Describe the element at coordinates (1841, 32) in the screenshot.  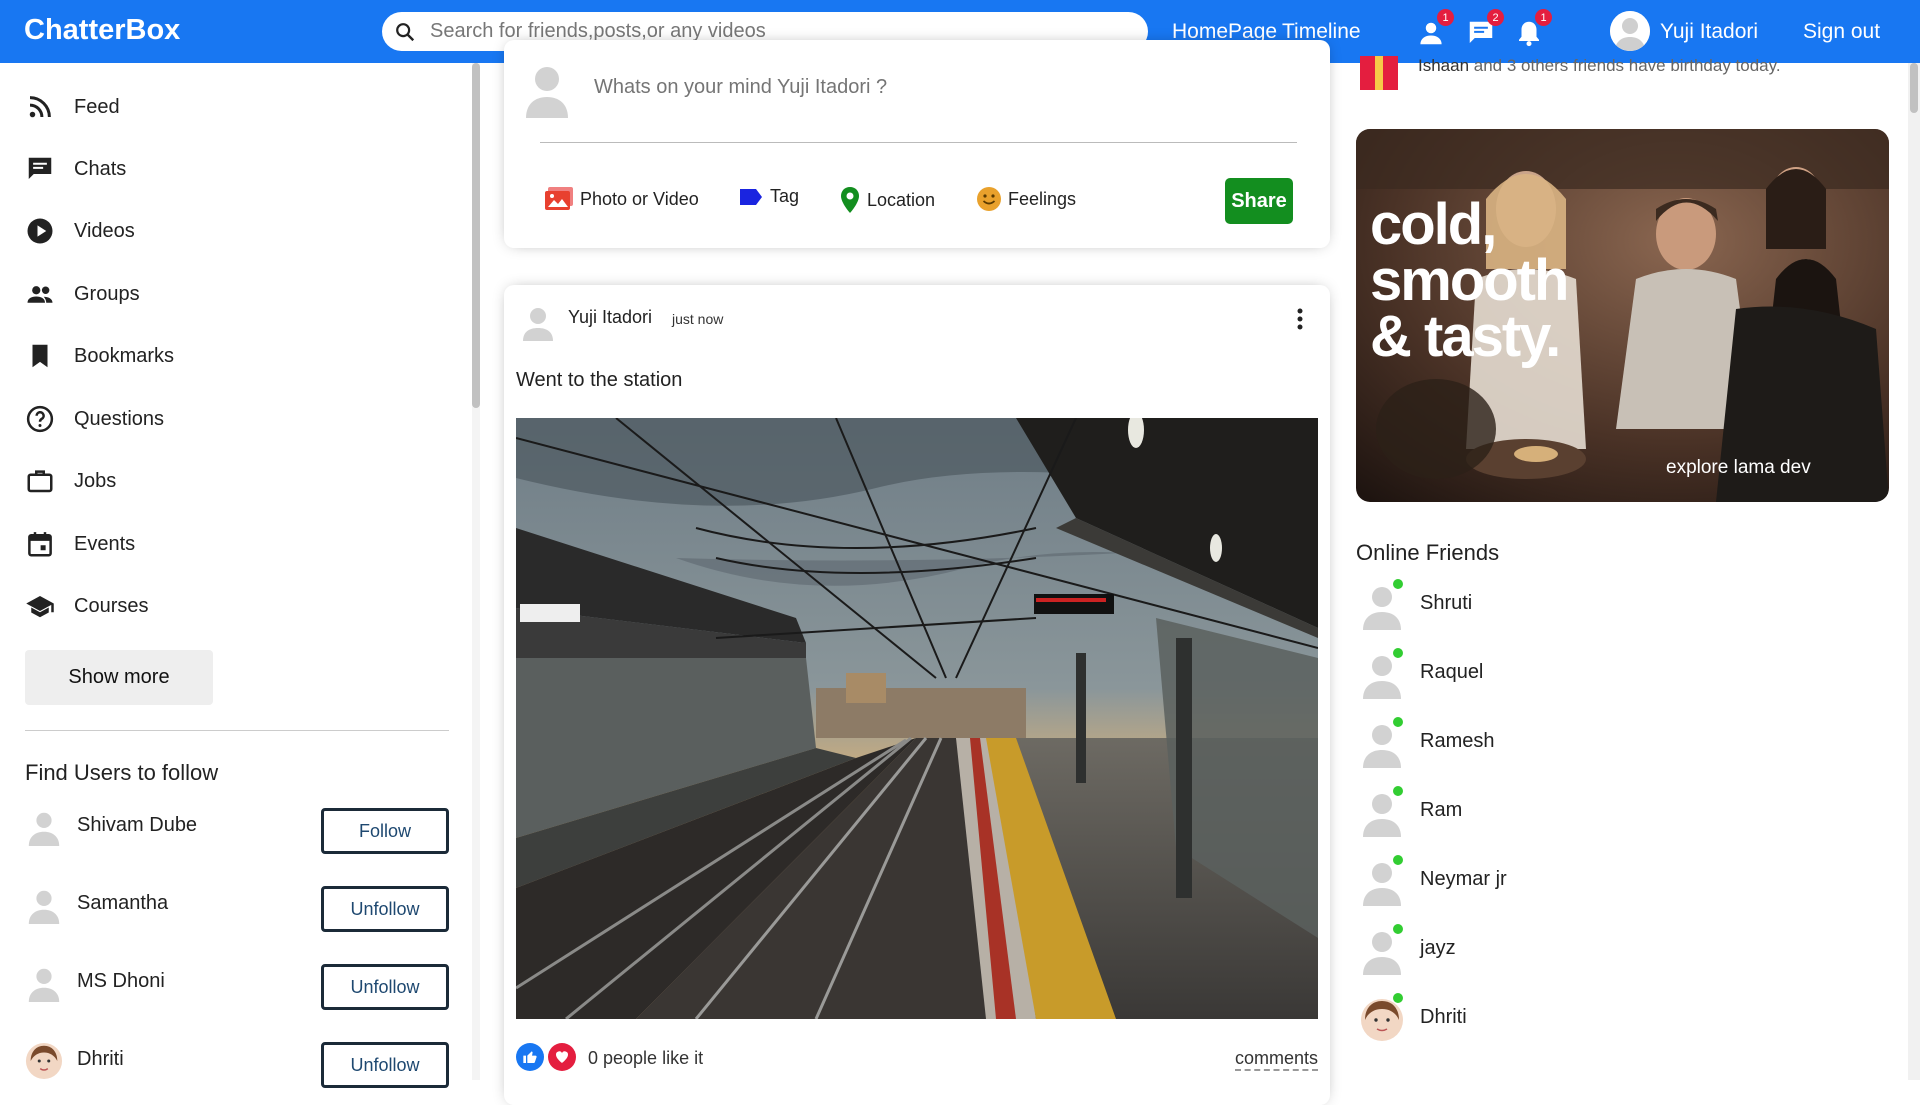
I see `sign-out-link: Sign out` at that location.